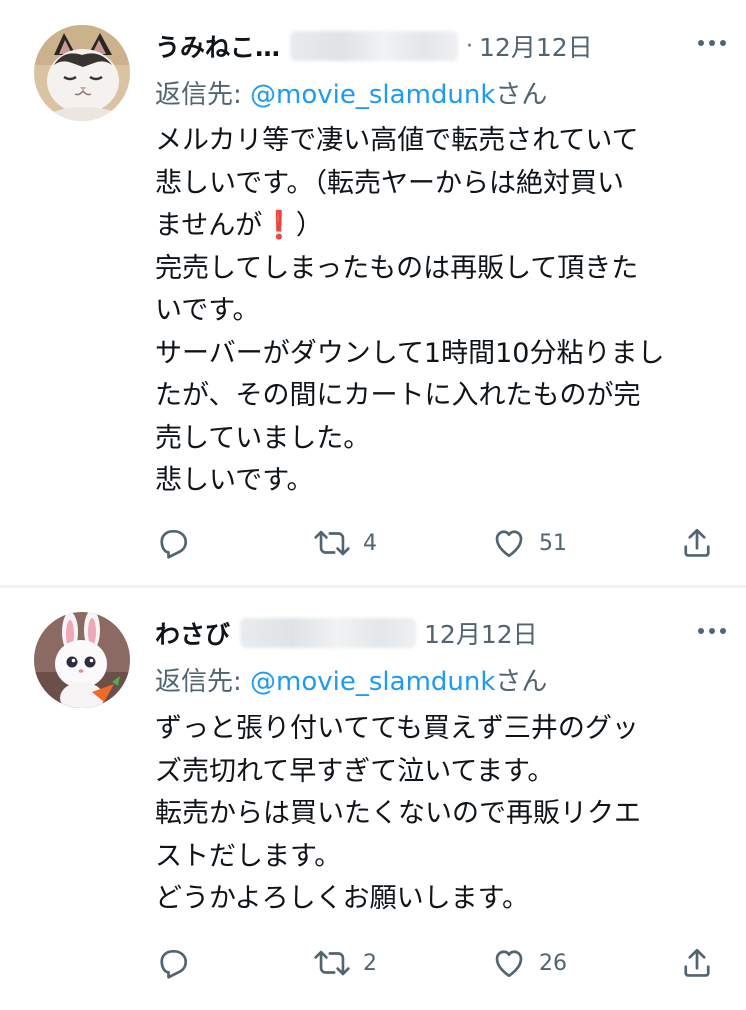  What do you see at coordinates (398, 813) in the screenshot?
I see `text-line: 転売からは買いたくないので再販リクエ` at bounding box center [398, 813].